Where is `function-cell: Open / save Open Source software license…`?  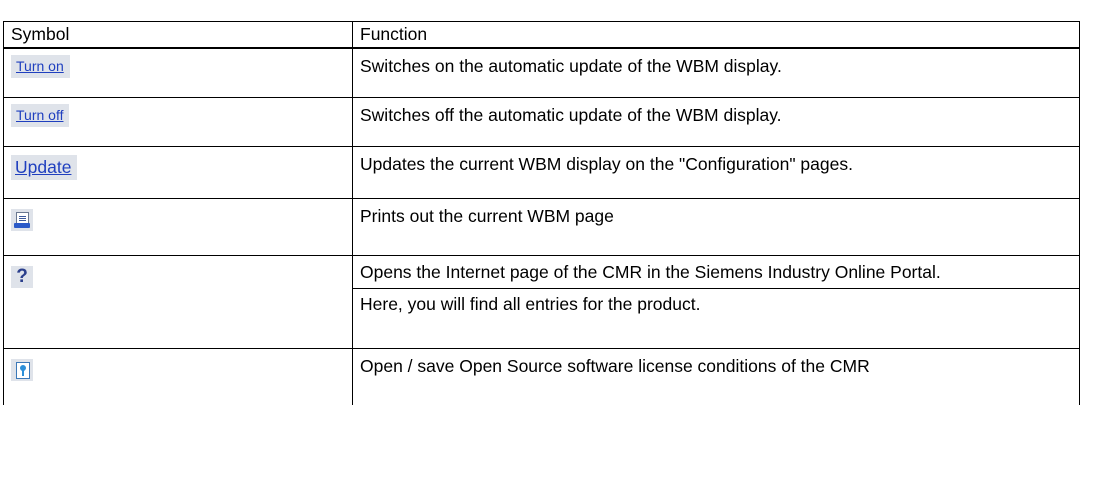 function-cell: Open / save Open Source software license… is located at coordinates (716, 376).